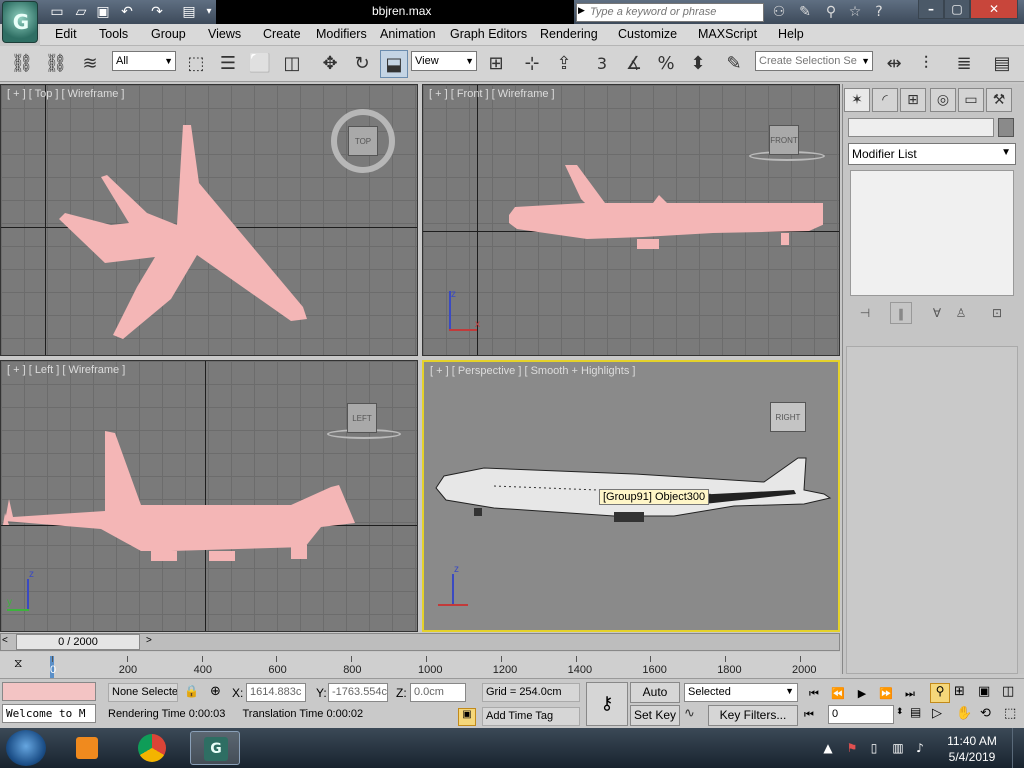 This screenshot has height=768, width=1024. What do you see at coordinates (910, 694) in the screenshot?
I see `go-to-end-icon: ⏭` at bounding box center [910, 694].